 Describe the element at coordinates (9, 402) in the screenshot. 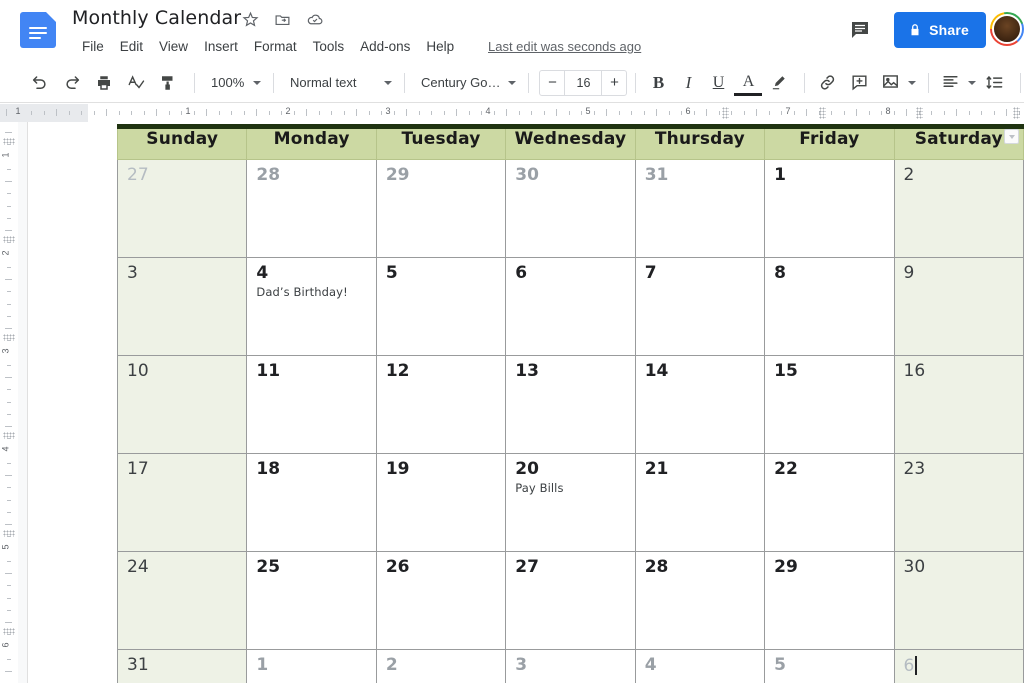

I see `vertical-ruler: 1 2 3 4 5 6` at that location.